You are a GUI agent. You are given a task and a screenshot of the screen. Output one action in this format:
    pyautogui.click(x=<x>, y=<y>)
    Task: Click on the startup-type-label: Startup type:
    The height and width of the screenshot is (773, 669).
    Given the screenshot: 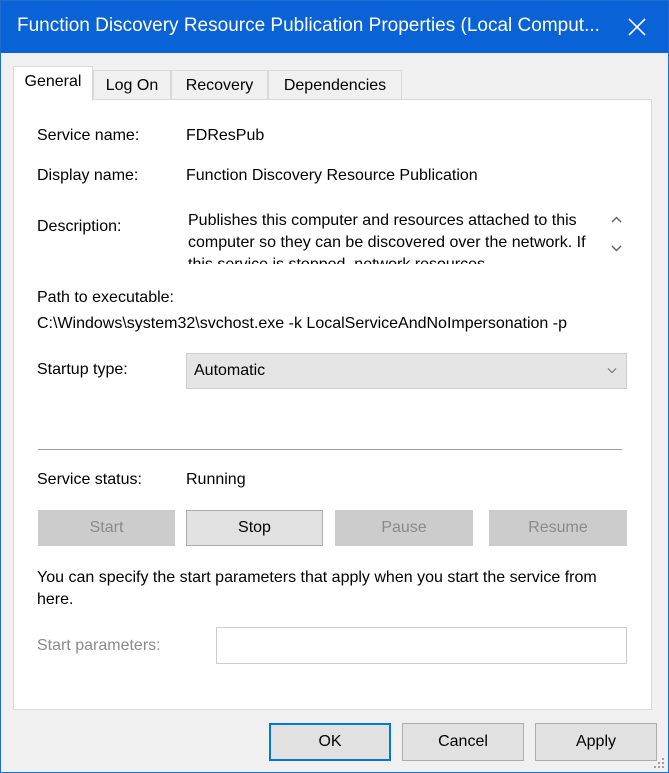 What is the action you would take?
    pyautogui.click(x=82, y=369)
    